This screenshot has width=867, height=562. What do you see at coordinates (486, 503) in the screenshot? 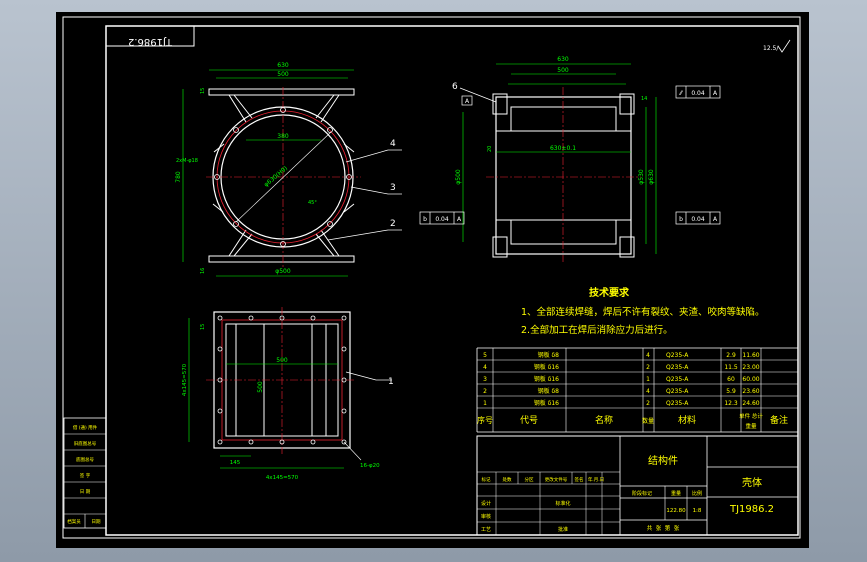
I see `tb-design: 设计` at bounding box center [486, 503].